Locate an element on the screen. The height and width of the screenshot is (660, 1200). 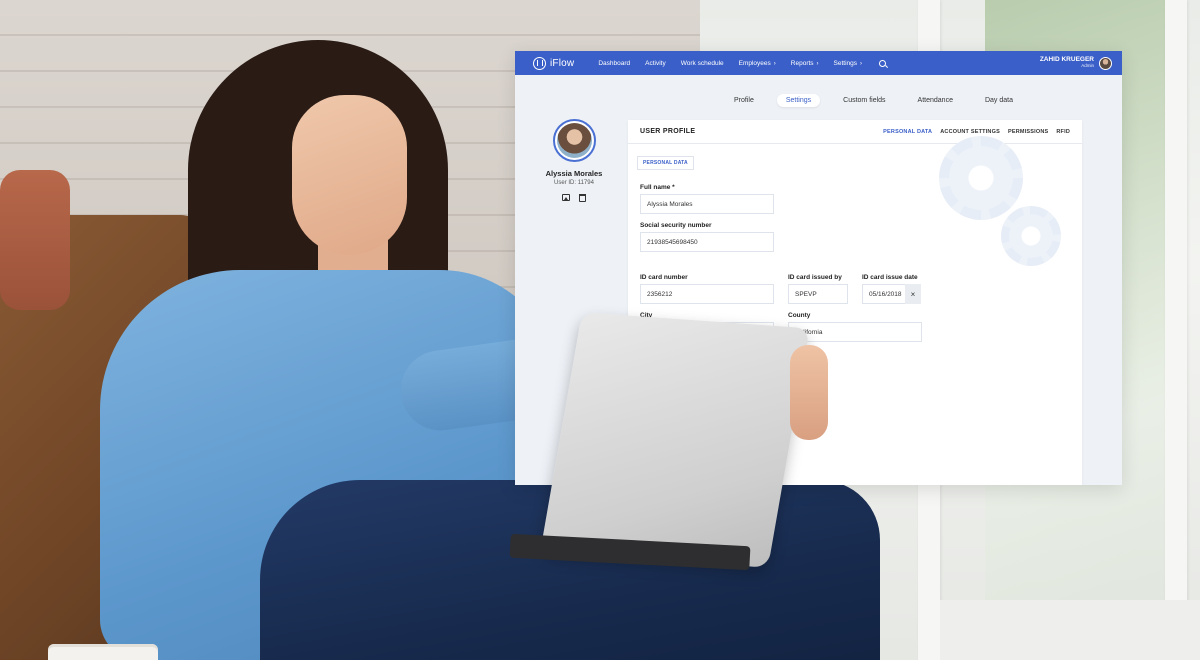
id-card-issue-date-label: ID card issue date is located at coordinates (890, 277).